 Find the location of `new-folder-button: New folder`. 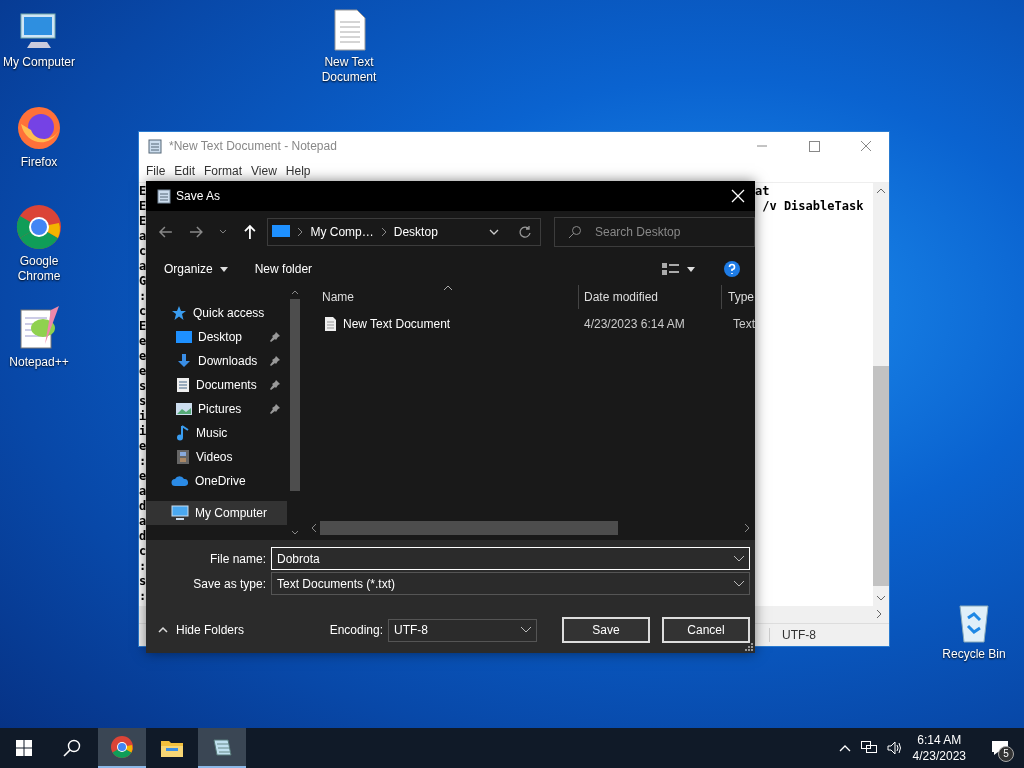

new-folder-button: New folder is located at coordinates (283, 268).